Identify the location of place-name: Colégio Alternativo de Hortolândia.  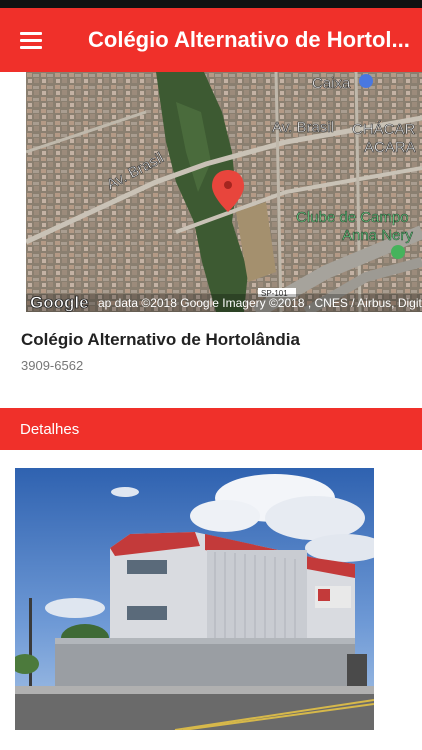
(160, 339).